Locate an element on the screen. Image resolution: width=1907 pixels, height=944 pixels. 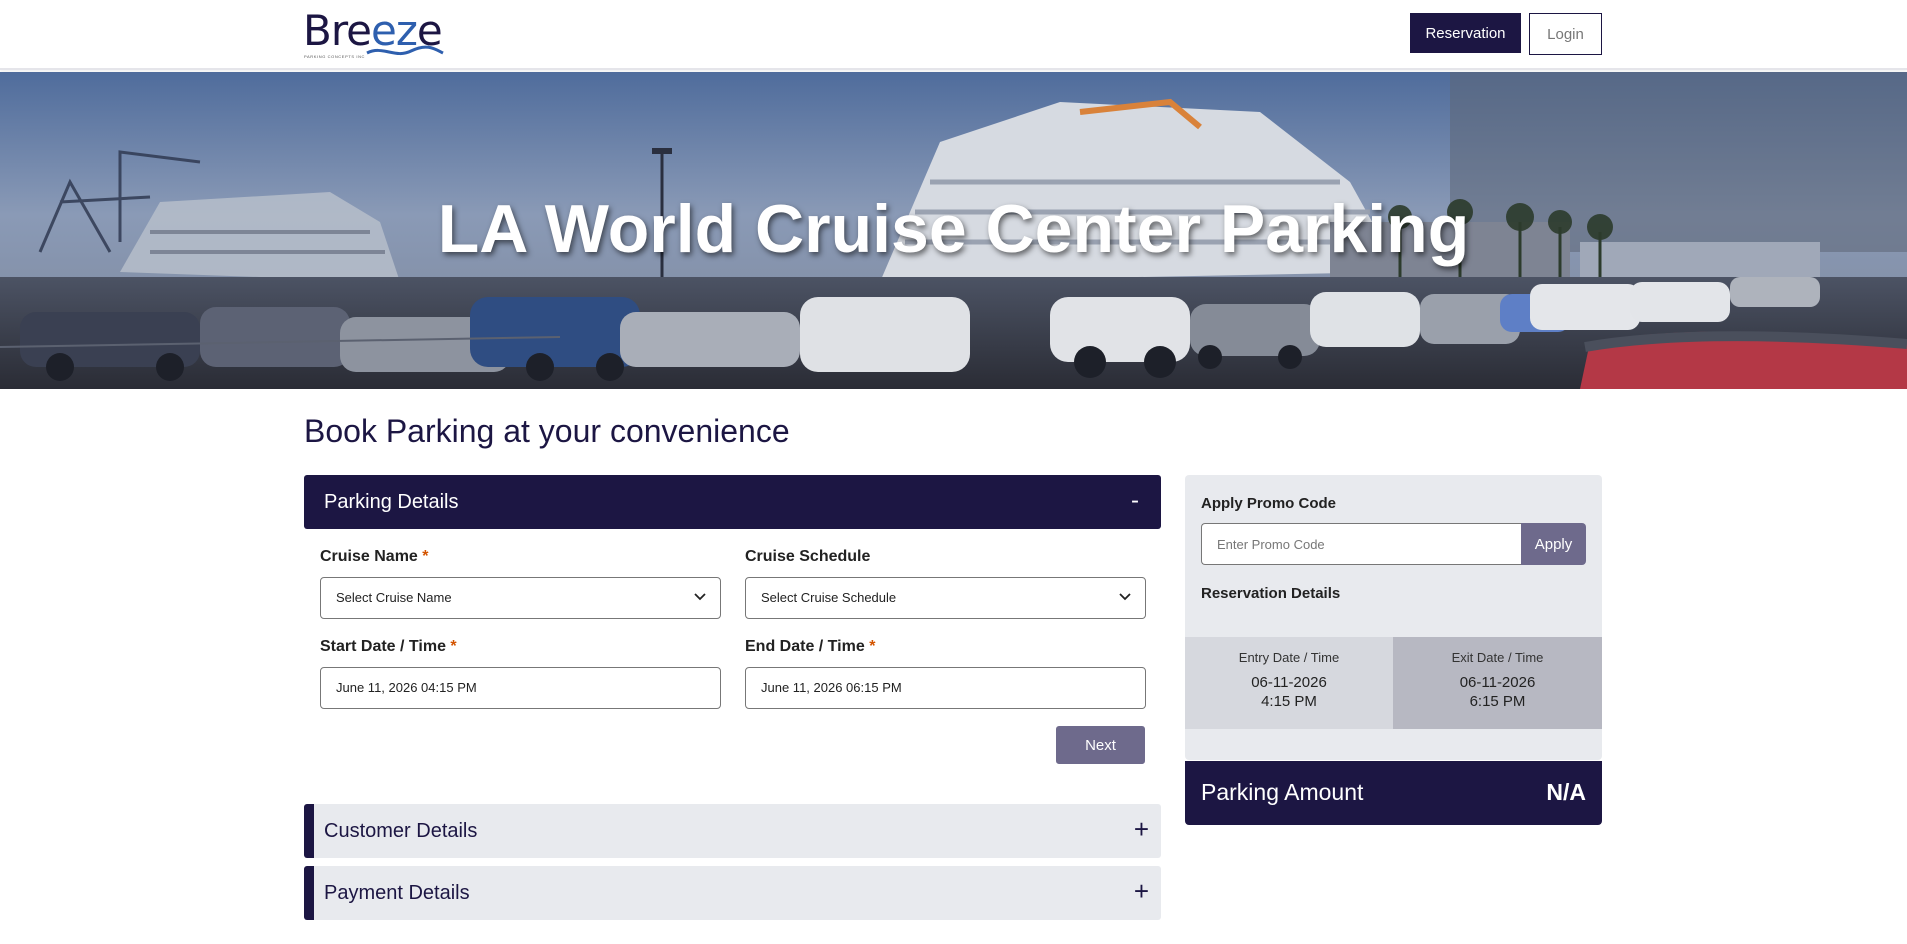
customer-details-label: Customer Details is located at coordinates (401, 831).